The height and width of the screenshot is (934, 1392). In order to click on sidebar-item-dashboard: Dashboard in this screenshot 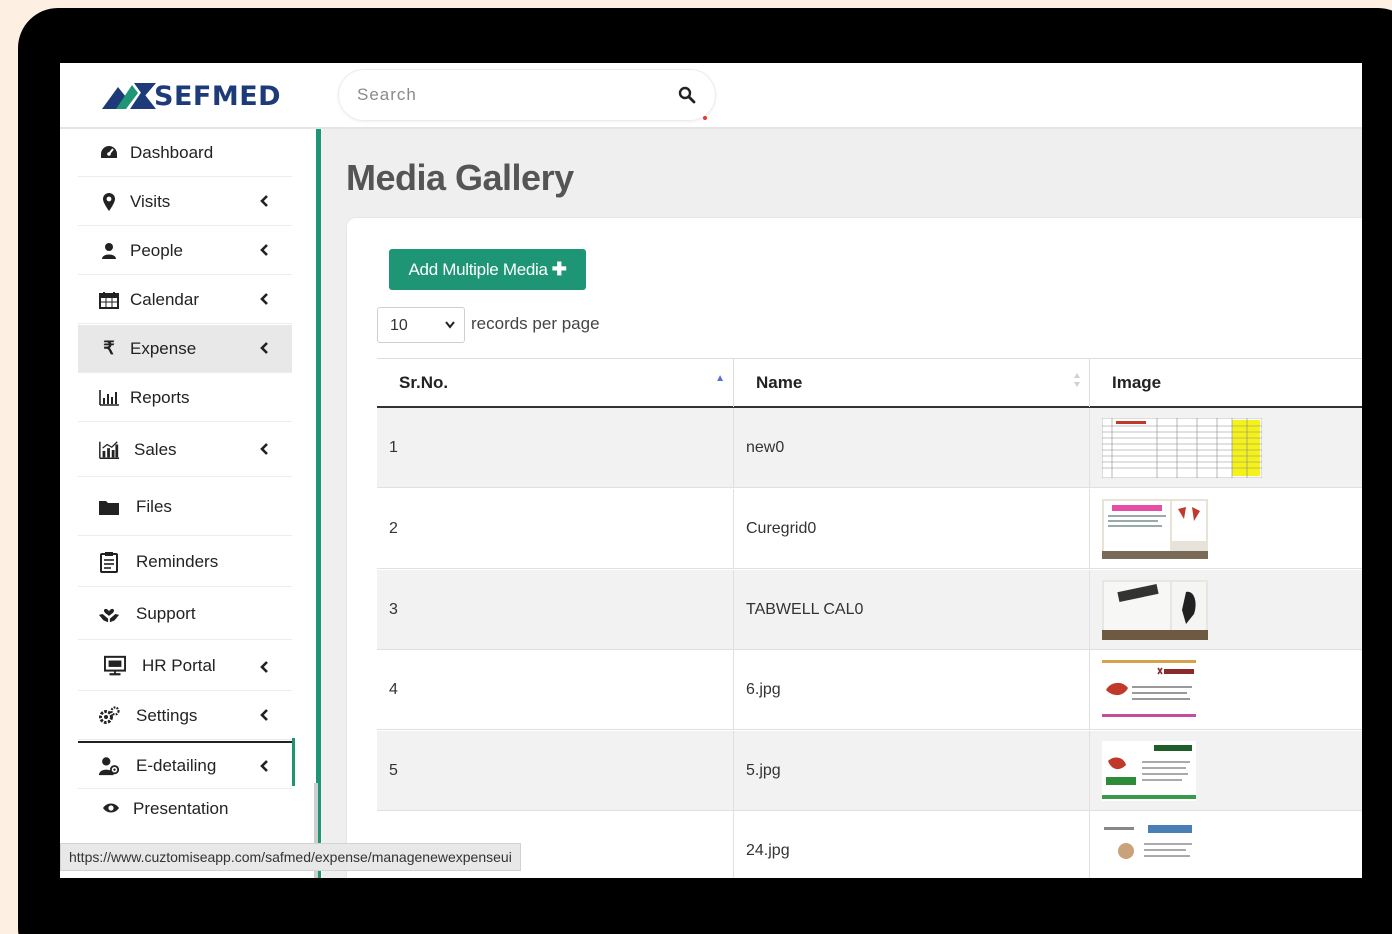, I will do `click(185, 153)`.